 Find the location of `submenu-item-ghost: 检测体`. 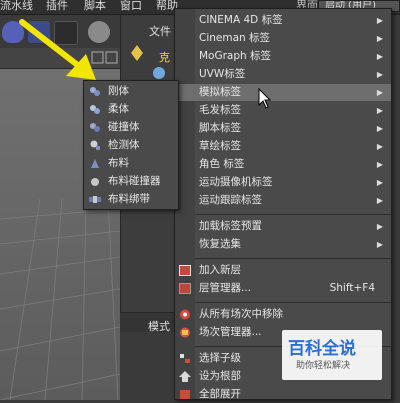

submenu-item-ghost: 检测体 is located at coordinates (131, 145).